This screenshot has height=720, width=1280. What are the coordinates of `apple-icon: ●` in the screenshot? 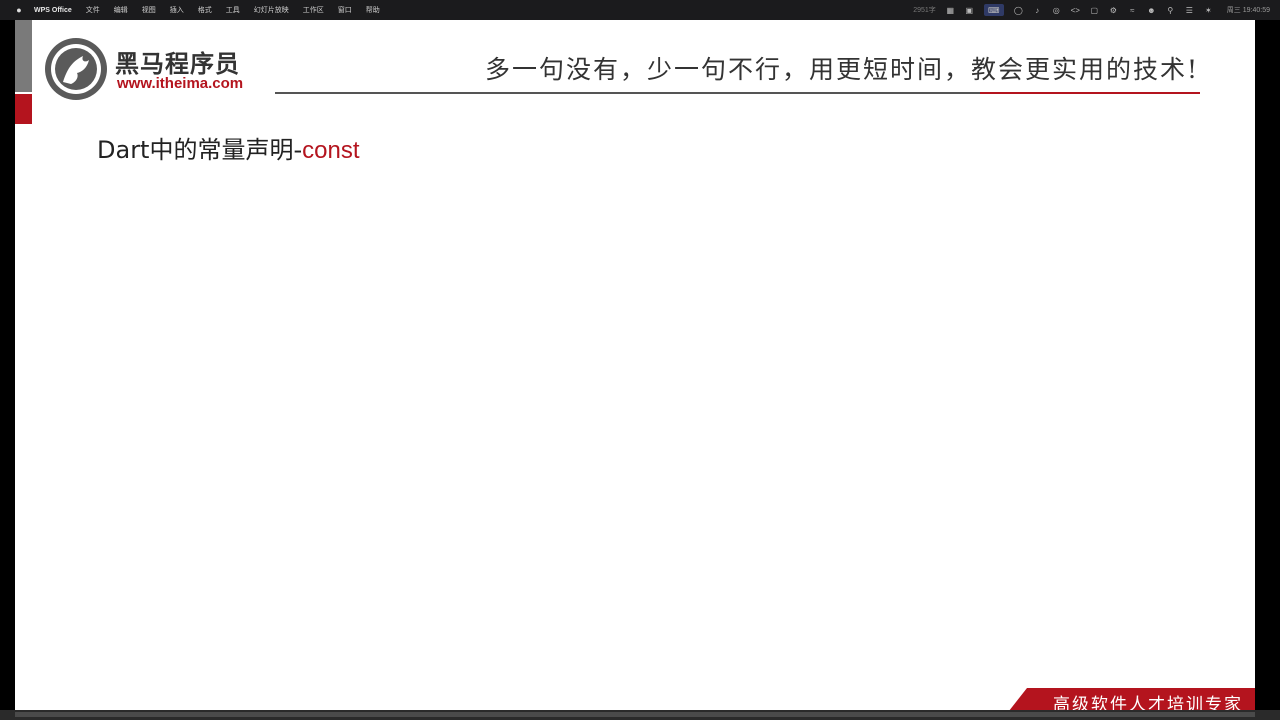 It's located at (19, 10).